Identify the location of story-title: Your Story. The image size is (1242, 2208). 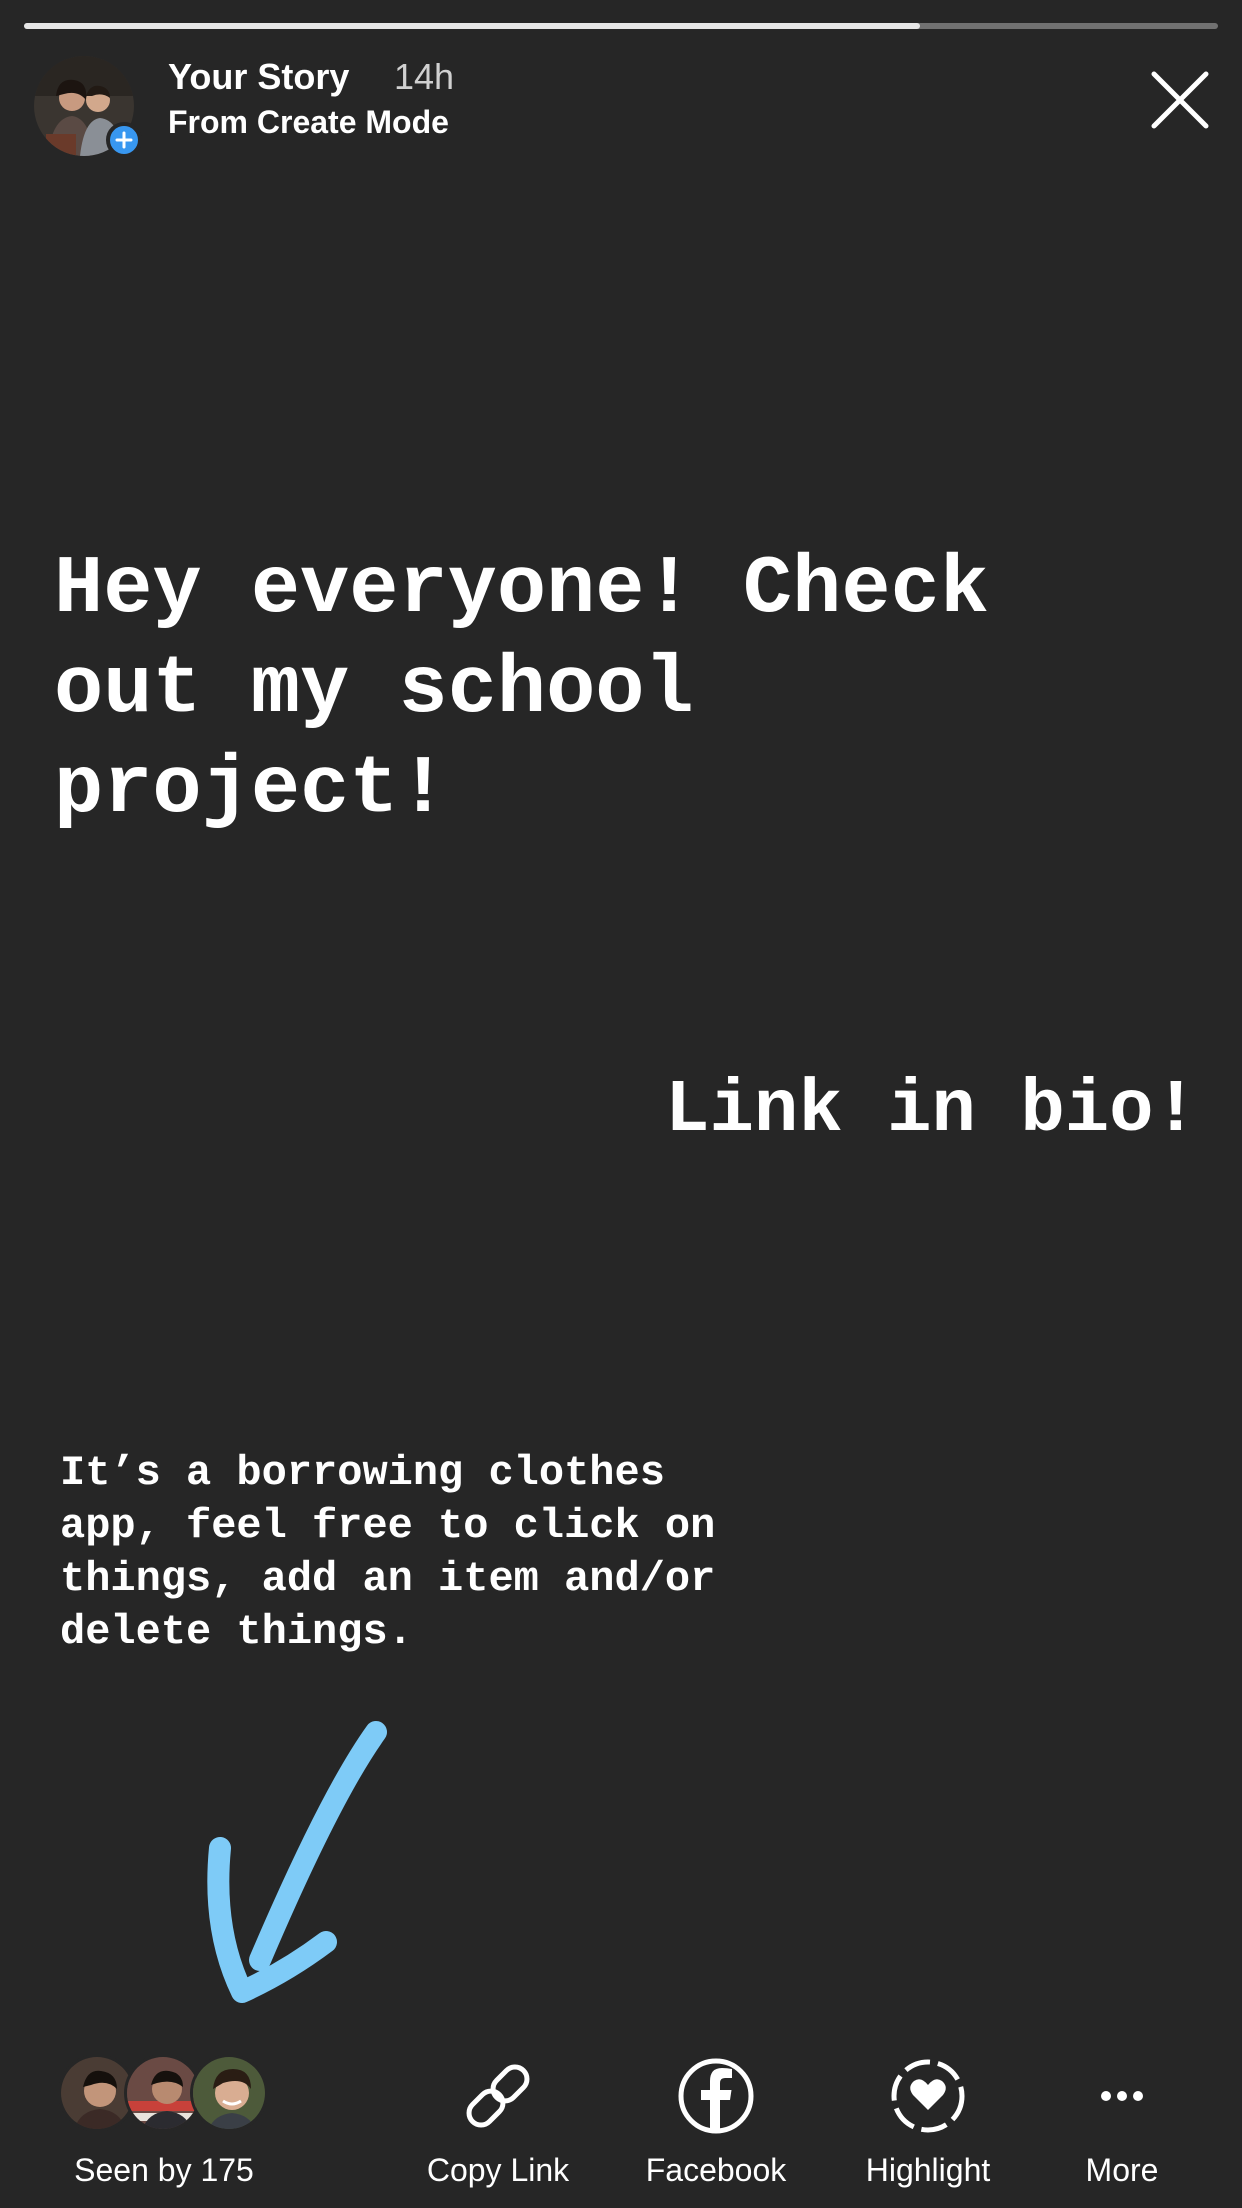
(258, 77).